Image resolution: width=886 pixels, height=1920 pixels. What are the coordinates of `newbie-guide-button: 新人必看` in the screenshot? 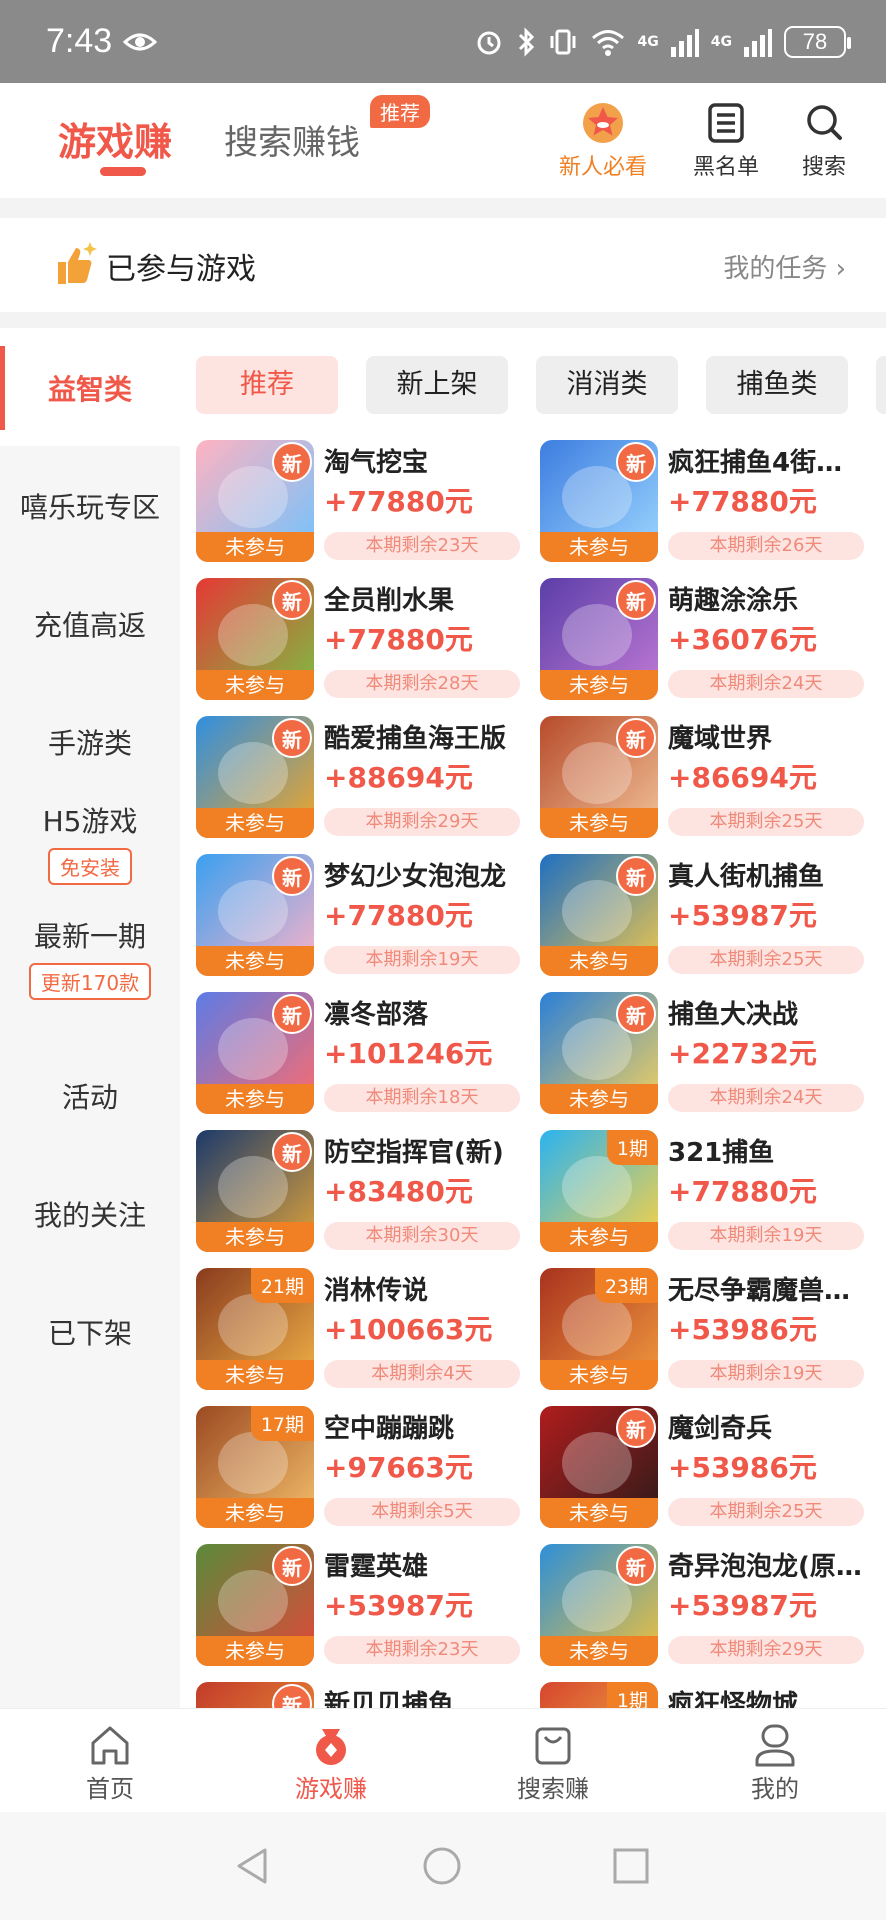 It's located at (603, 141).